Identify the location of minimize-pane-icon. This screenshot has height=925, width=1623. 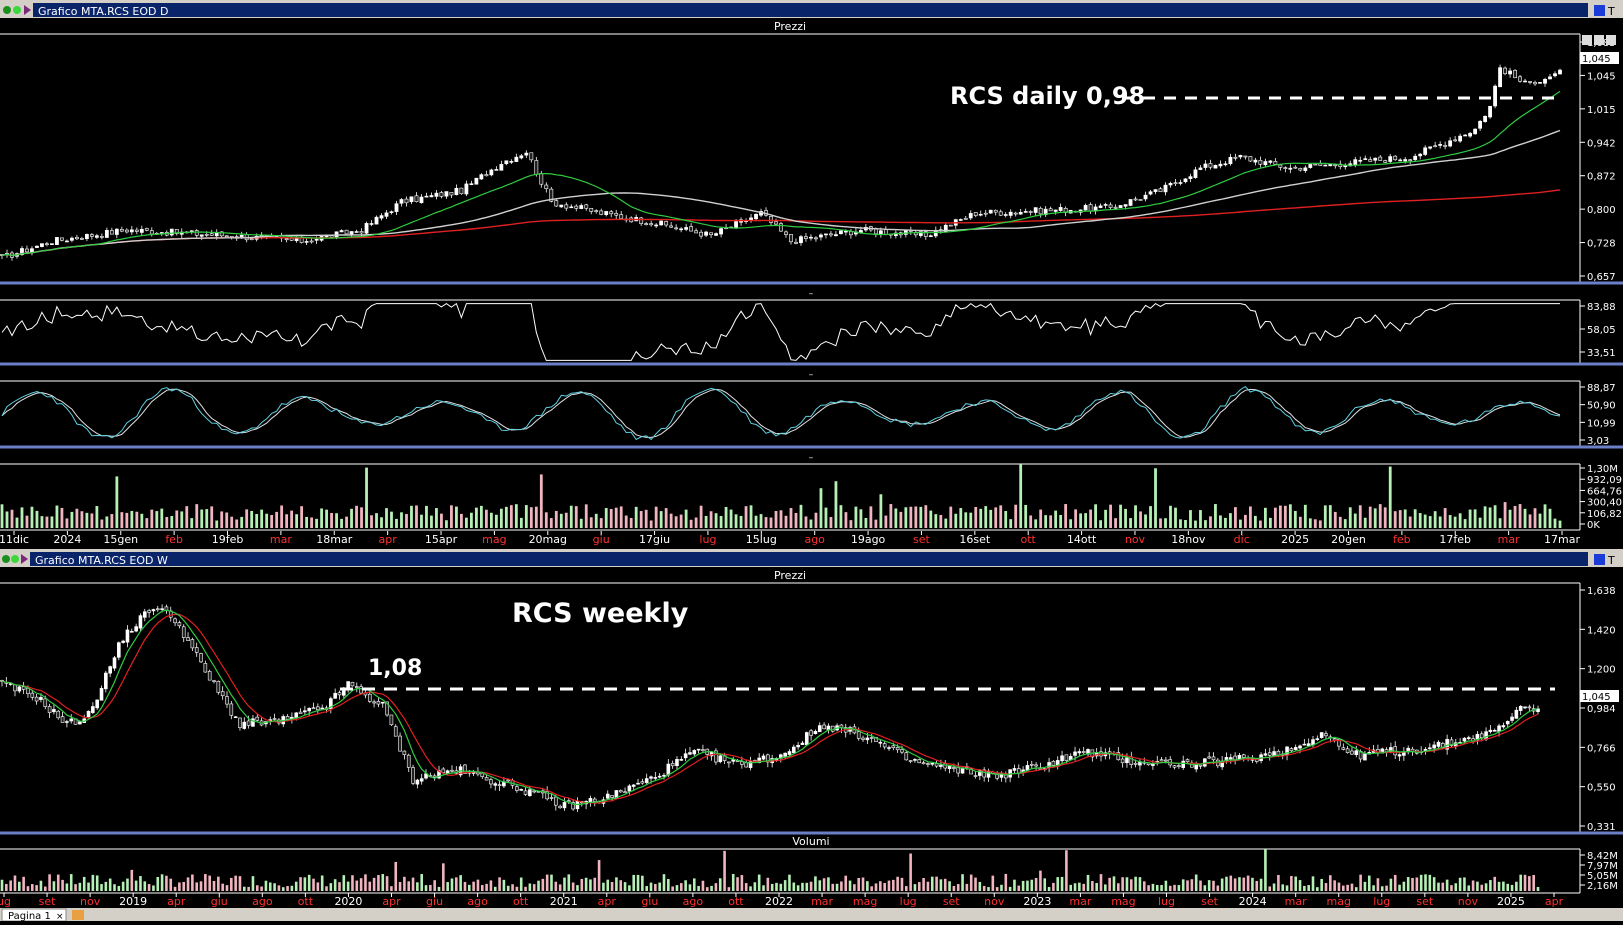
(1587, 40).